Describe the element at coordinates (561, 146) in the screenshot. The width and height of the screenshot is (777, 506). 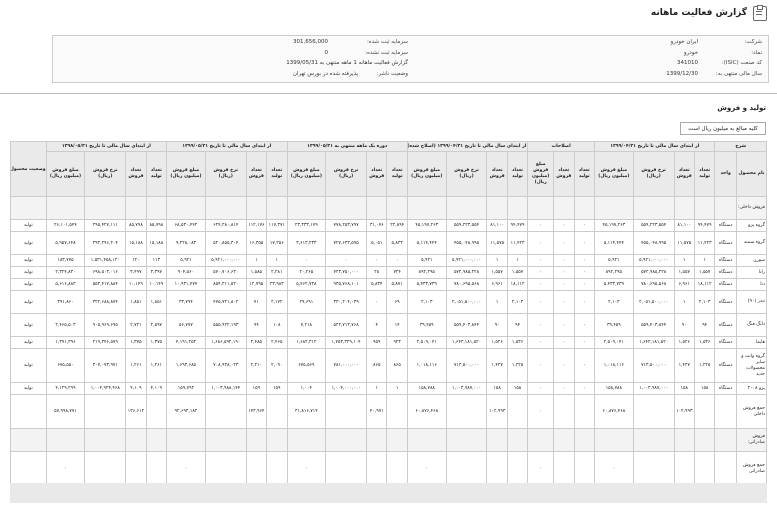
I see `group-header: اصلاحات` at that location.